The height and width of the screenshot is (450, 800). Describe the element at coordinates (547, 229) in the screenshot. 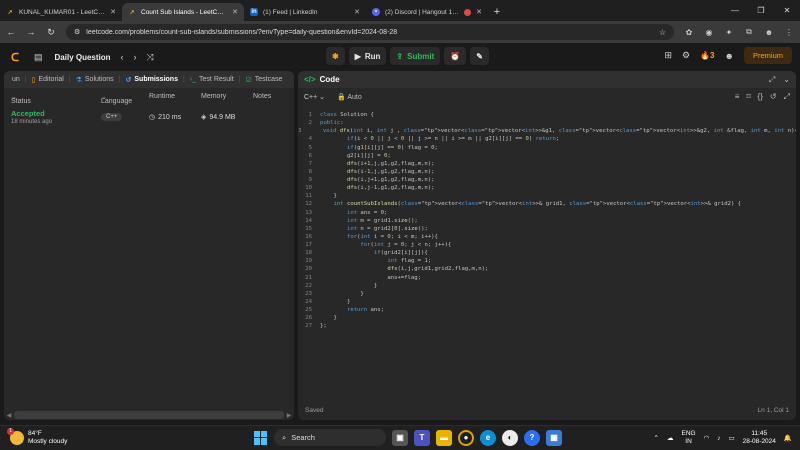

I see `code-line: 15 int n = grid2[0].size();` at that location.